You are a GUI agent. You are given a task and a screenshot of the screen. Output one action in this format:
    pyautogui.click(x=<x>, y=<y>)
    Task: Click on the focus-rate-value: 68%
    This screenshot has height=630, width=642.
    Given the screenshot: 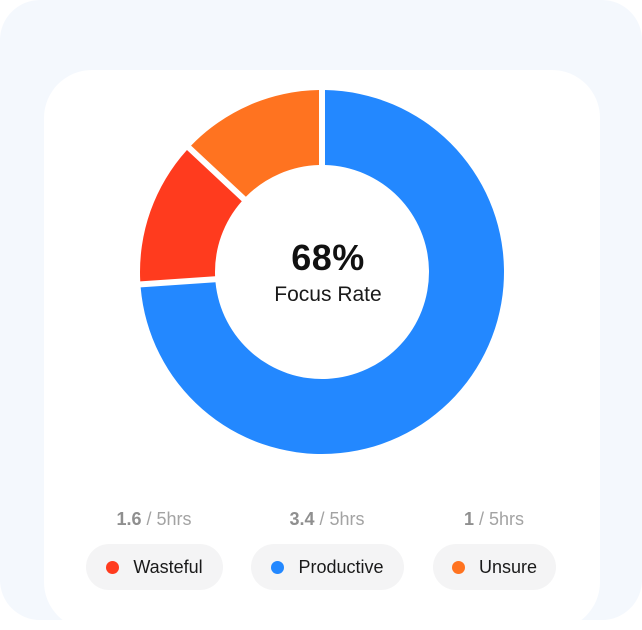 What is the action you would take?
    pyautogui.click(x=328, y=257)
    